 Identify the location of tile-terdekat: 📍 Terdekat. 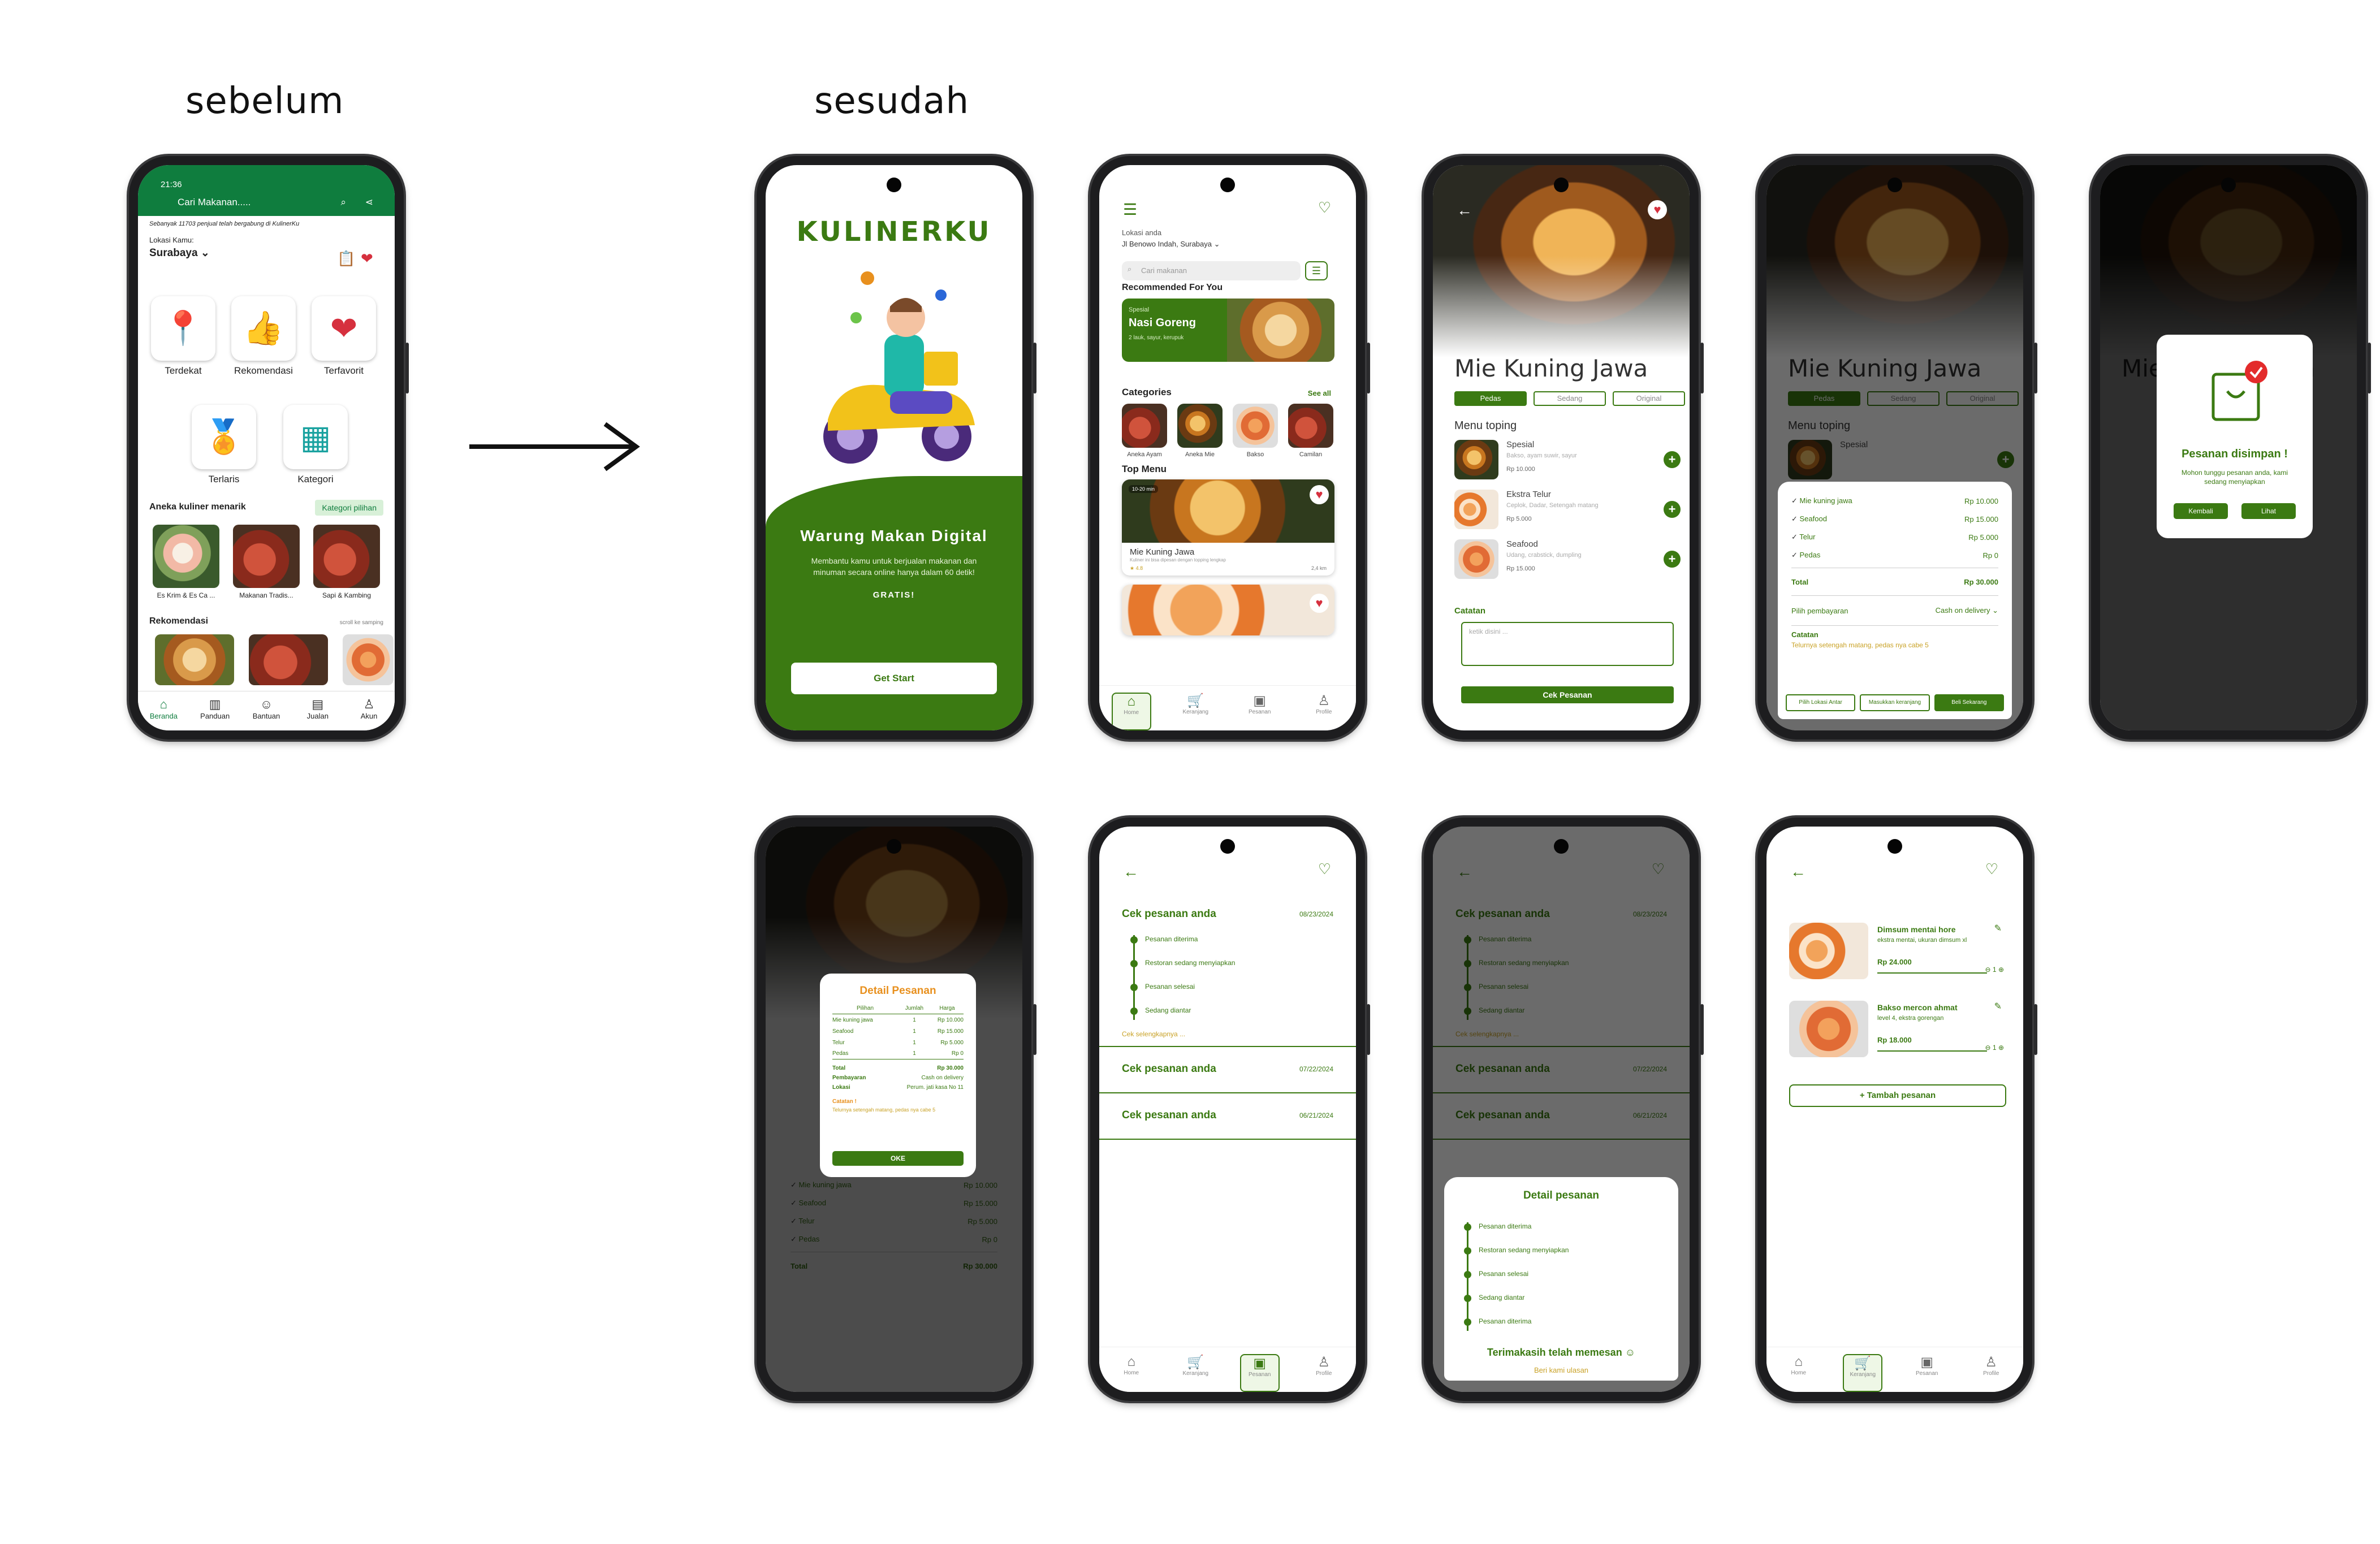
(183, 336).